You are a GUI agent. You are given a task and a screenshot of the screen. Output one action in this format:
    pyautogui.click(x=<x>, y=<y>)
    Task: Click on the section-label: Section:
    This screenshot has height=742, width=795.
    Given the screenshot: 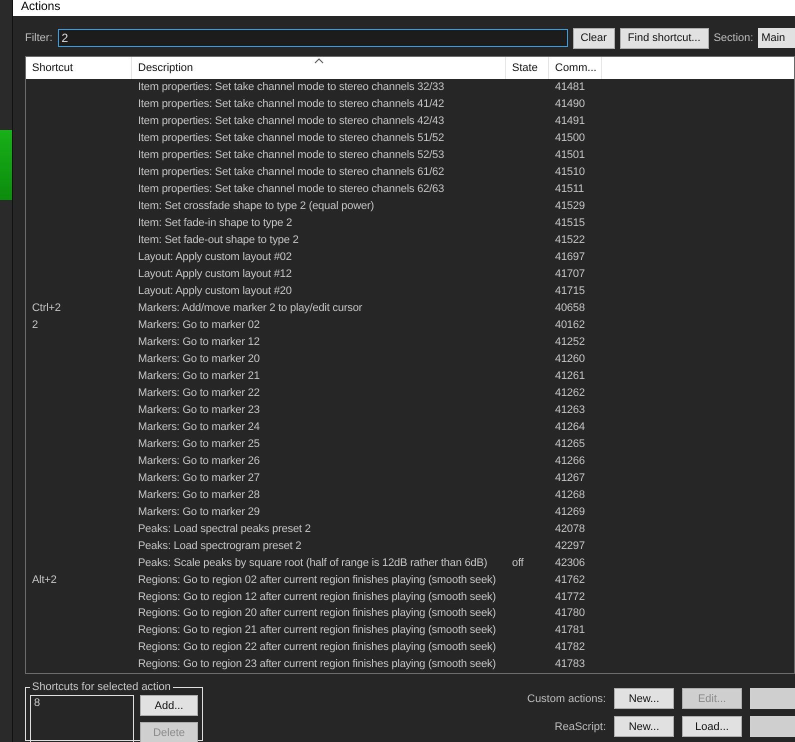 What is the action you would take?
    pyautogui.click(x=734, y=38)
    